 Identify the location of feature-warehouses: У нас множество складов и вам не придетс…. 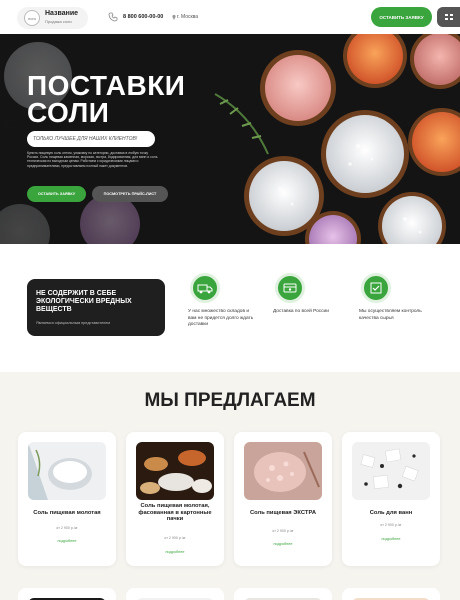
(223, 301).